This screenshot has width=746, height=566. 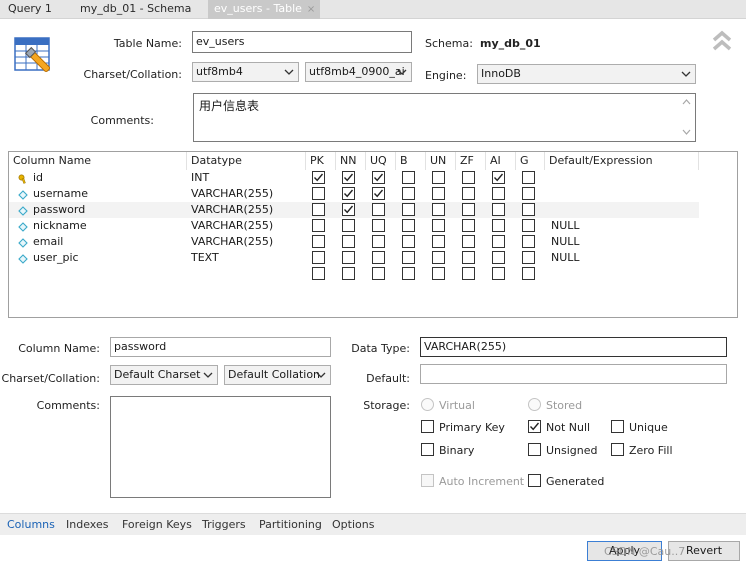 What do you see at coordinates (164, 375) in the screenshot?
I see `column-charset-select: Default Charset` at bounding box center [164, 375].